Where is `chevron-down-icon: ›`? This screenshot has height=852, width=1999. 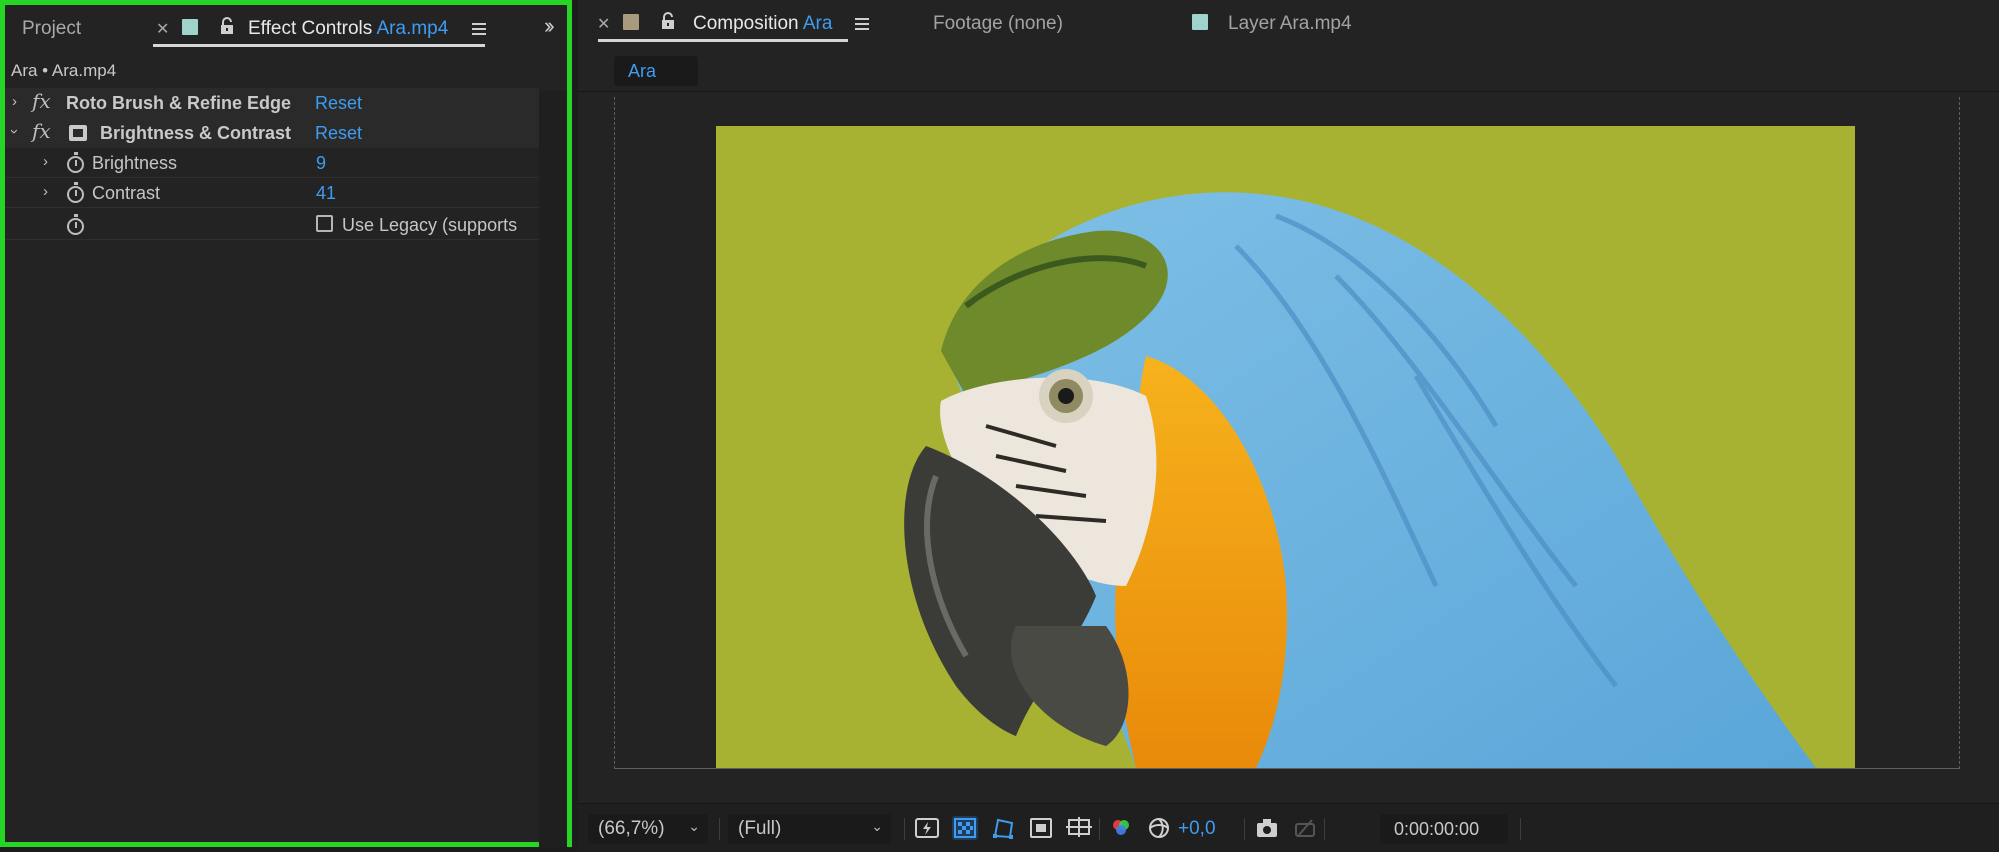
chevron-down-icon: › is located at coordinates (14, 131).